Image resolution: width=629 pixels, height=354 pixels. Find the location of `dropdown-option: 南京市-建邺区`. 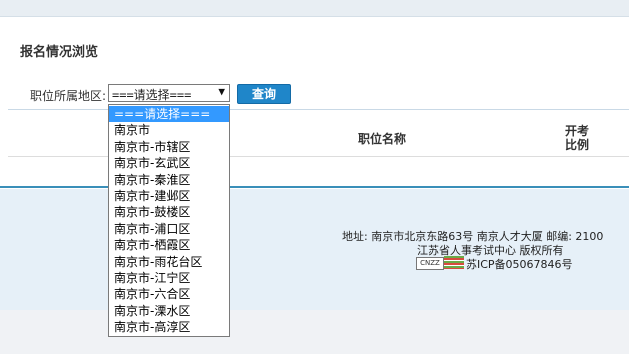

dropdown-option: 南京市-建邺区 is located at coordinates (169, 196).